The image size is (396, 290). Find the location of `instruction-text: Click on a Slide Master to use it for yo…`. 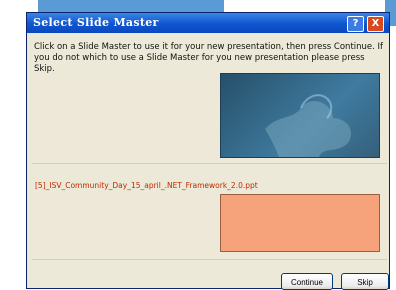

instruction-text: Click on a Slide Master to use it for yo… is located at coordinates (209, 58).